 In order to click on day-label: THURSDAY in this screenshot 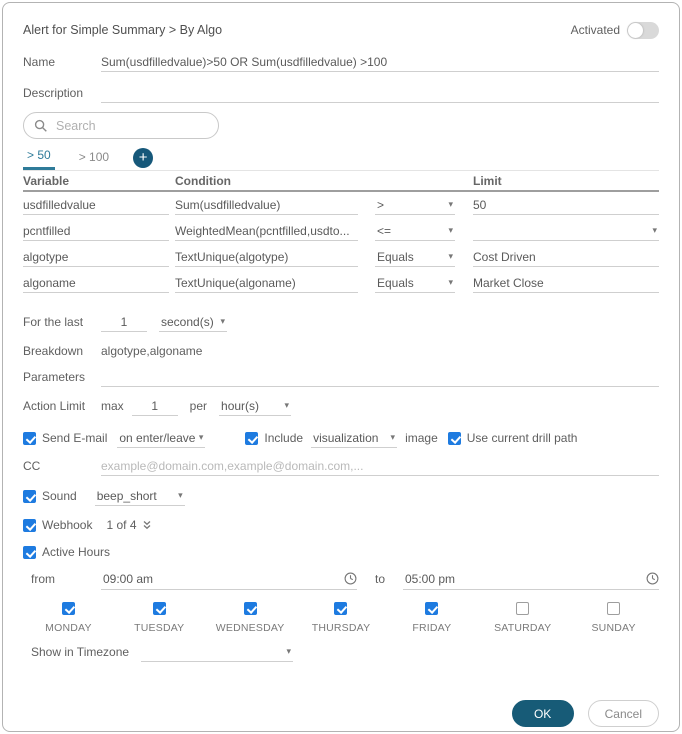, I will do `click(341, 628)`.